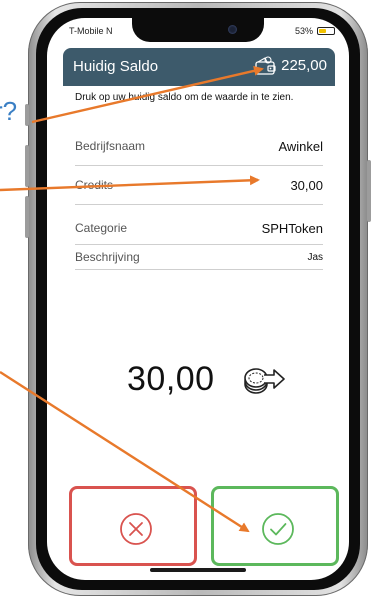 This screenshot has width=380, height=599. I want to click on wallet-icon, so click(265, 65).